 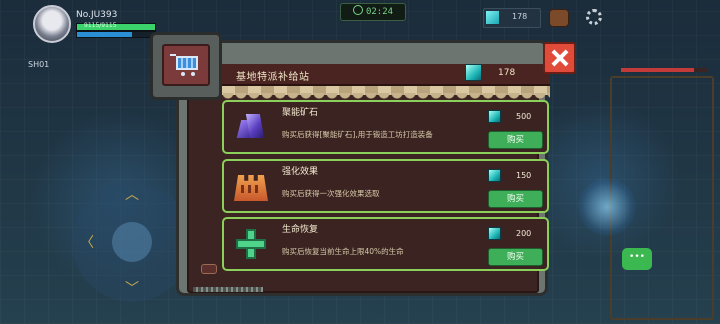 What do you see at coordinates (524, 175) in the screenshot?
I see `item-price: 150` at bounding box center [524, 175].